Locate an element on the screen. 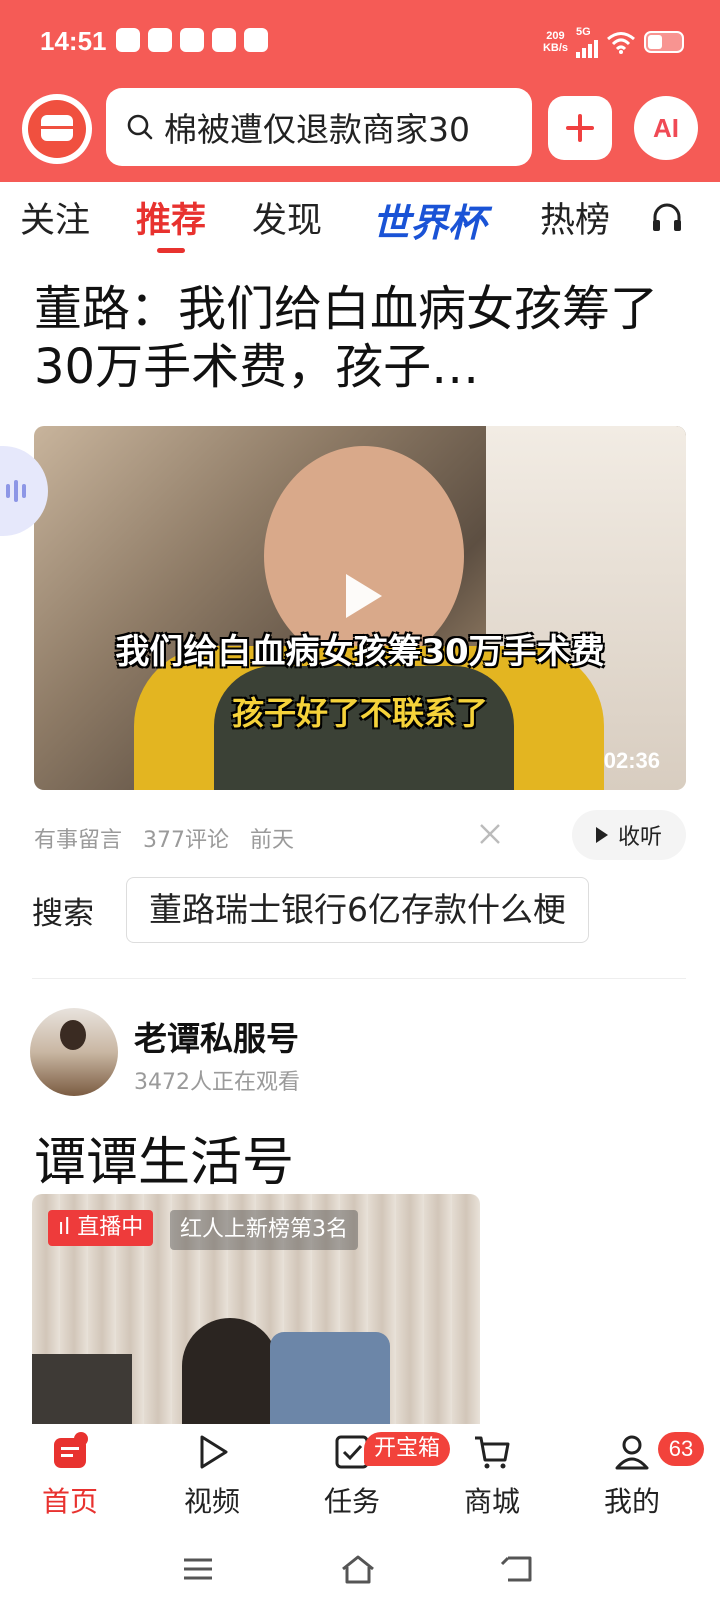 The width and height of the screenshot is (720, 1608). article-time: 前天 is located at coordinates (272, 840).